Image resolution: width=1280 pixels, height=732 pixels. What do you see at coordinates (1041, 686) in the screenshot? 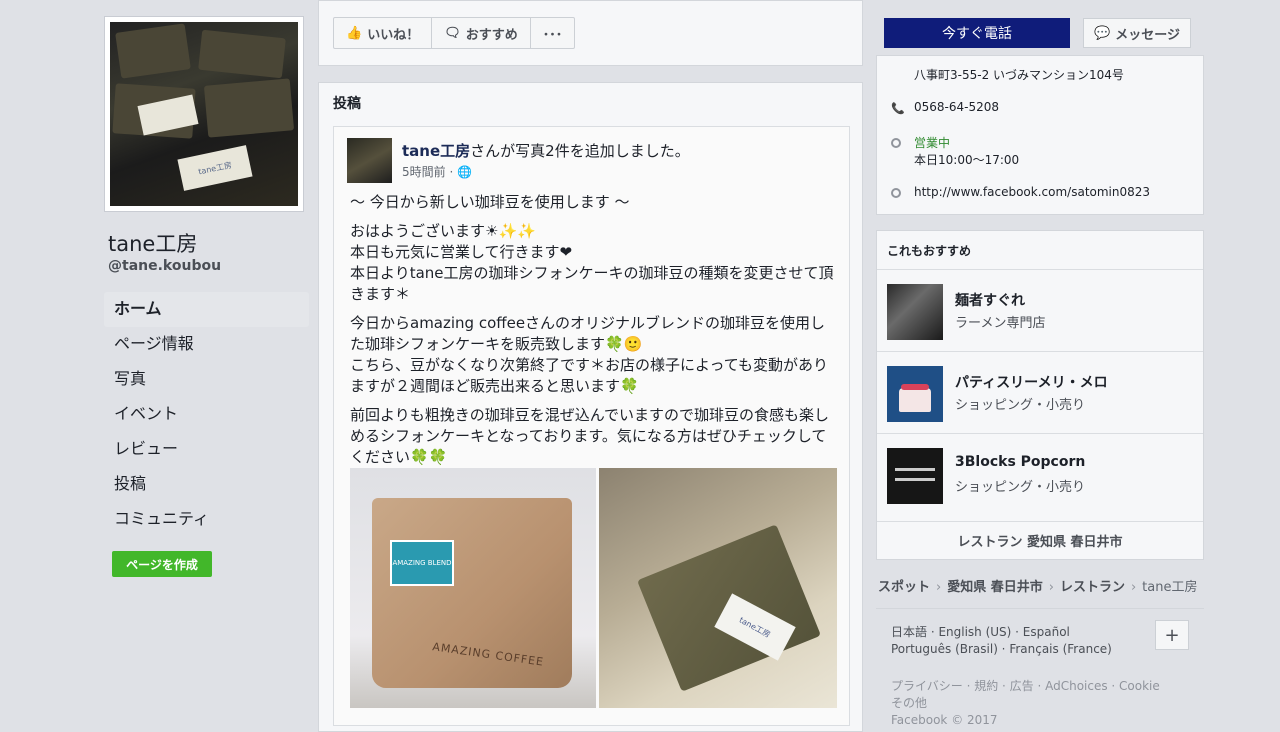
I see `footer-link-row: プライバシー · 規約 · 広告 · AdChoices · Cookie` at bounding box center [1041, 686].